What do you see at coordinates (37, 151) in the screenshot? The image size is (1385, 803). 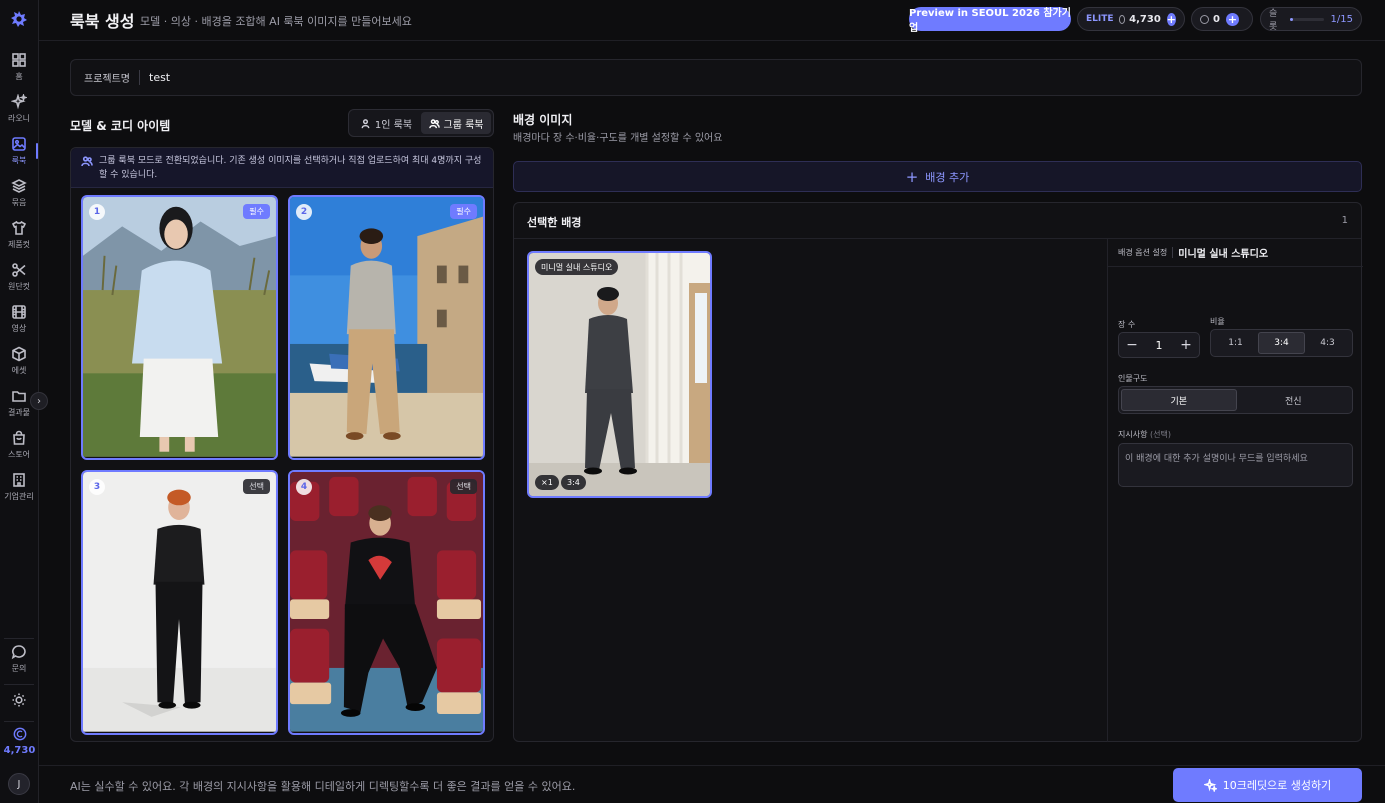 I see `active-indicator` at bounding box center [37, 151].